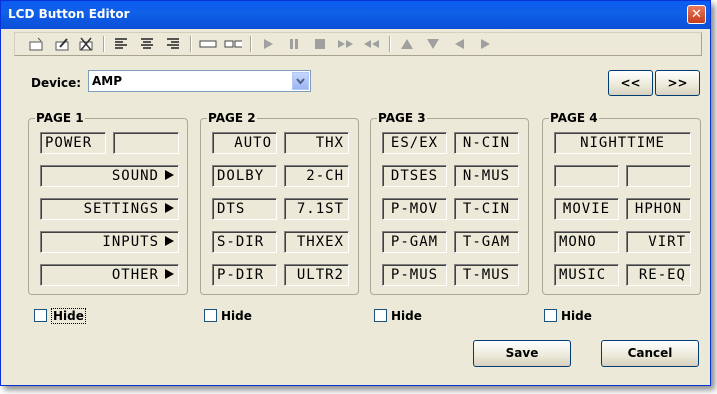 The image size is (717, 394). Describe the element at coordinates (486, 242) in the screenshot. I see `lcd-button: T-GAM` at that location.